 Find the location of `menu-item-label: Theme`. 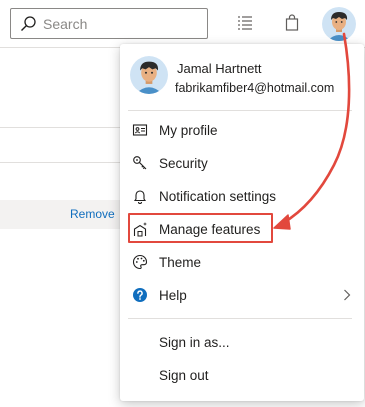

menu-item-label: Theme is located at coordinates (180, 262).